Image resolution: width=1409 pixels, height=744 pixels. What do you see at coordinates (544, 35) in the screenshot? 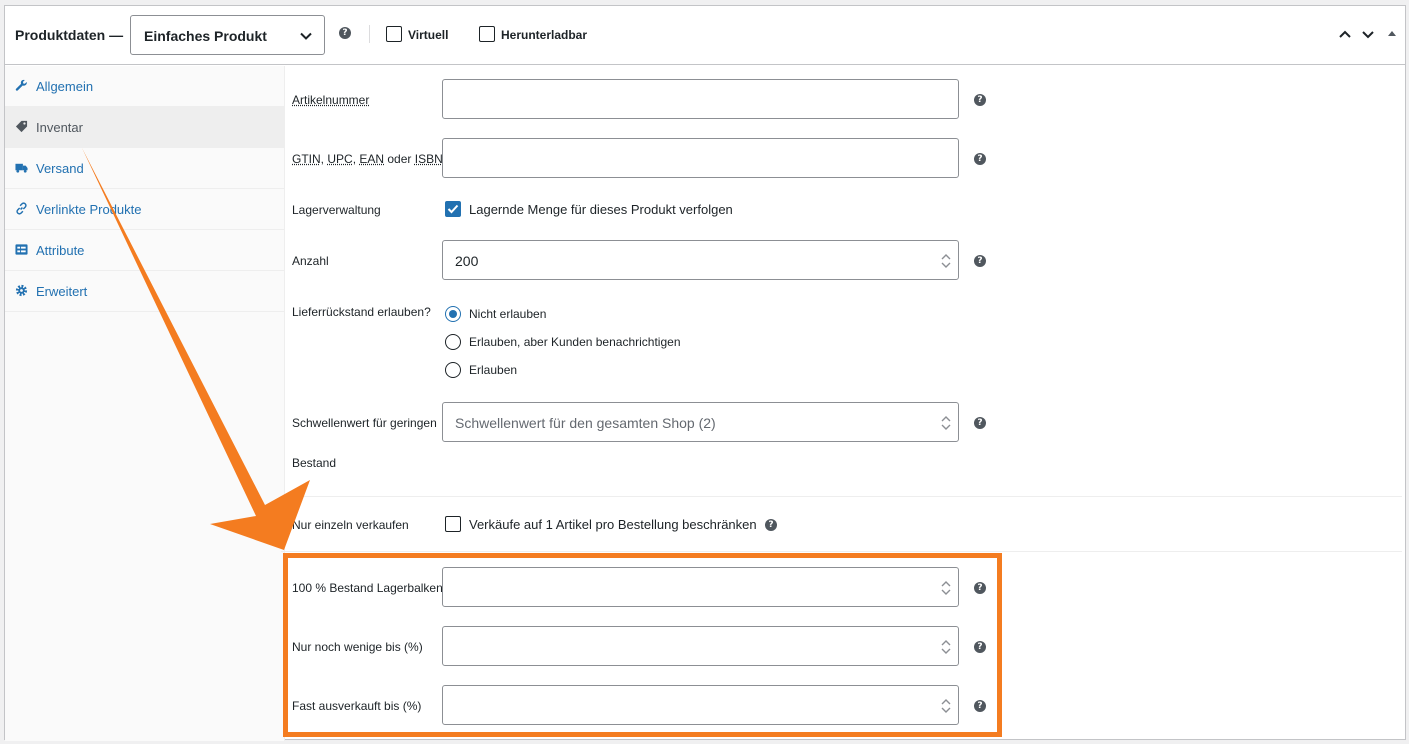
I see `downloadable-label: Herunterladbar` at bounding box center [544, 35].